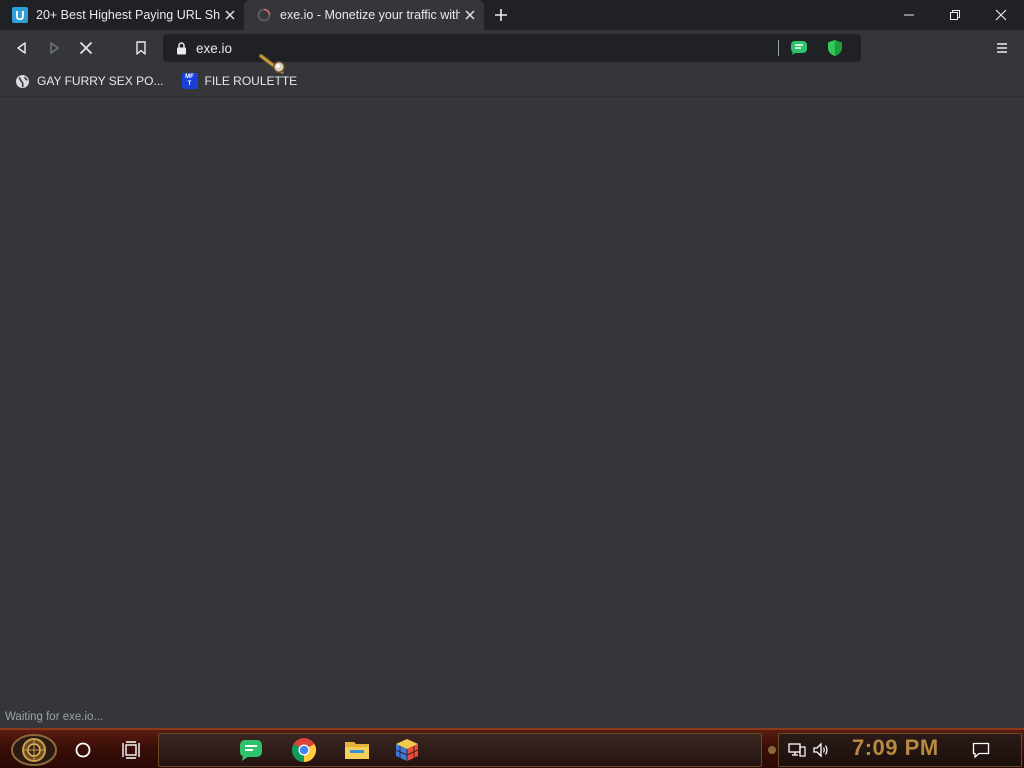 Image resolution: width=1024 pixels, height=768 pixels. I want to click on loading-spinner-icon, so click(264, 15).